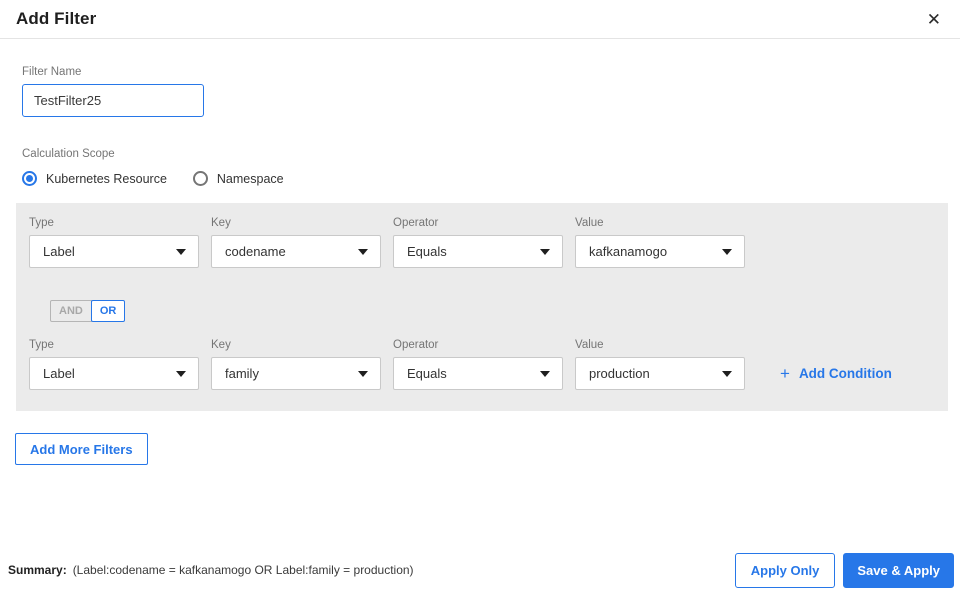  Describe the element at coordinates (81, 449) in the screenshot. I see `add-more-filters-button: Add More Filters` at that location.